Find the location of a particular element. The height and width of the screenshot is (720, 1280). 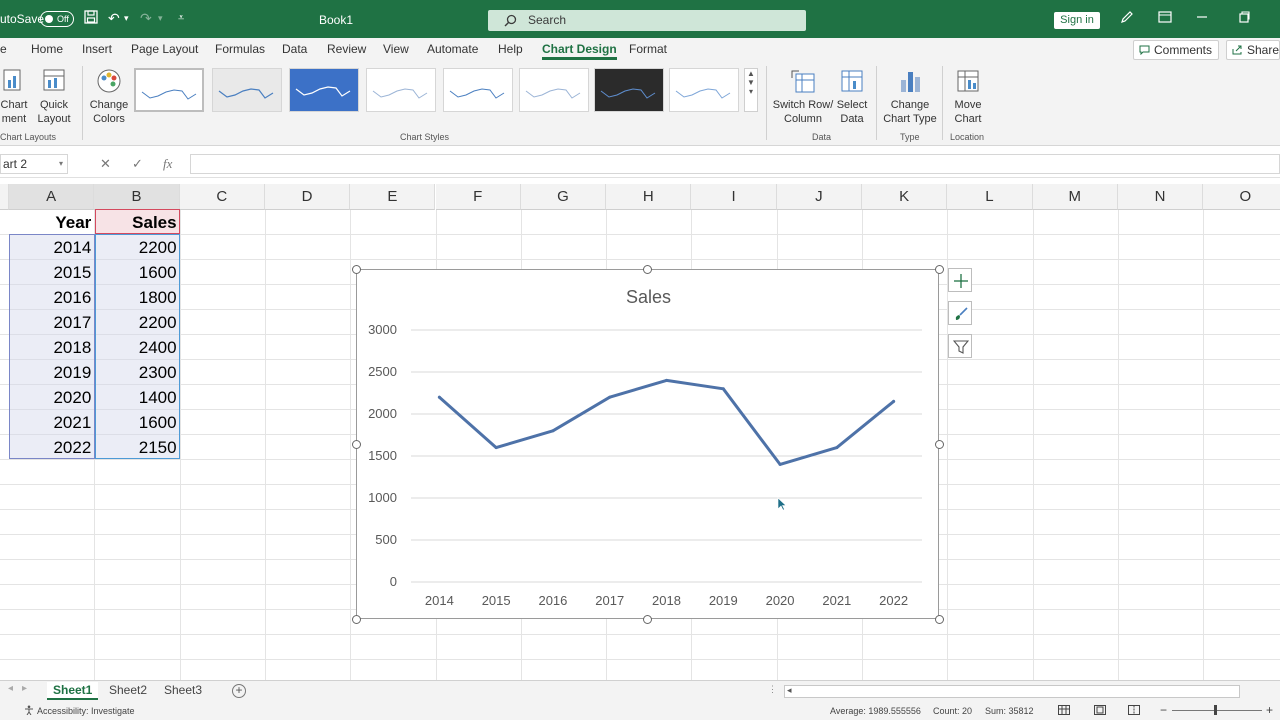

tab-view: View is located at coordinates (396, 49).